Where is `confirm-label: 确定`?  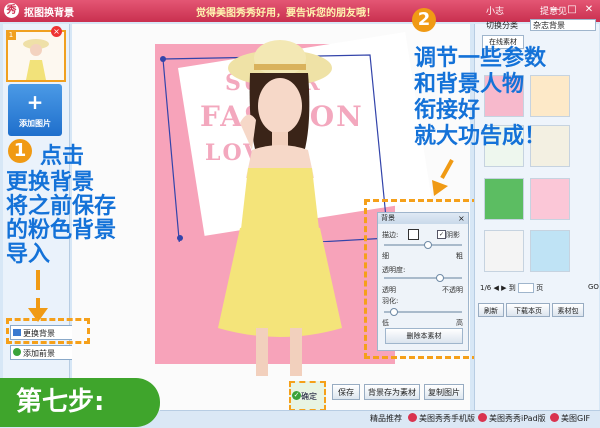
confirm-label: 确定 is located at coordinates (309, 396).